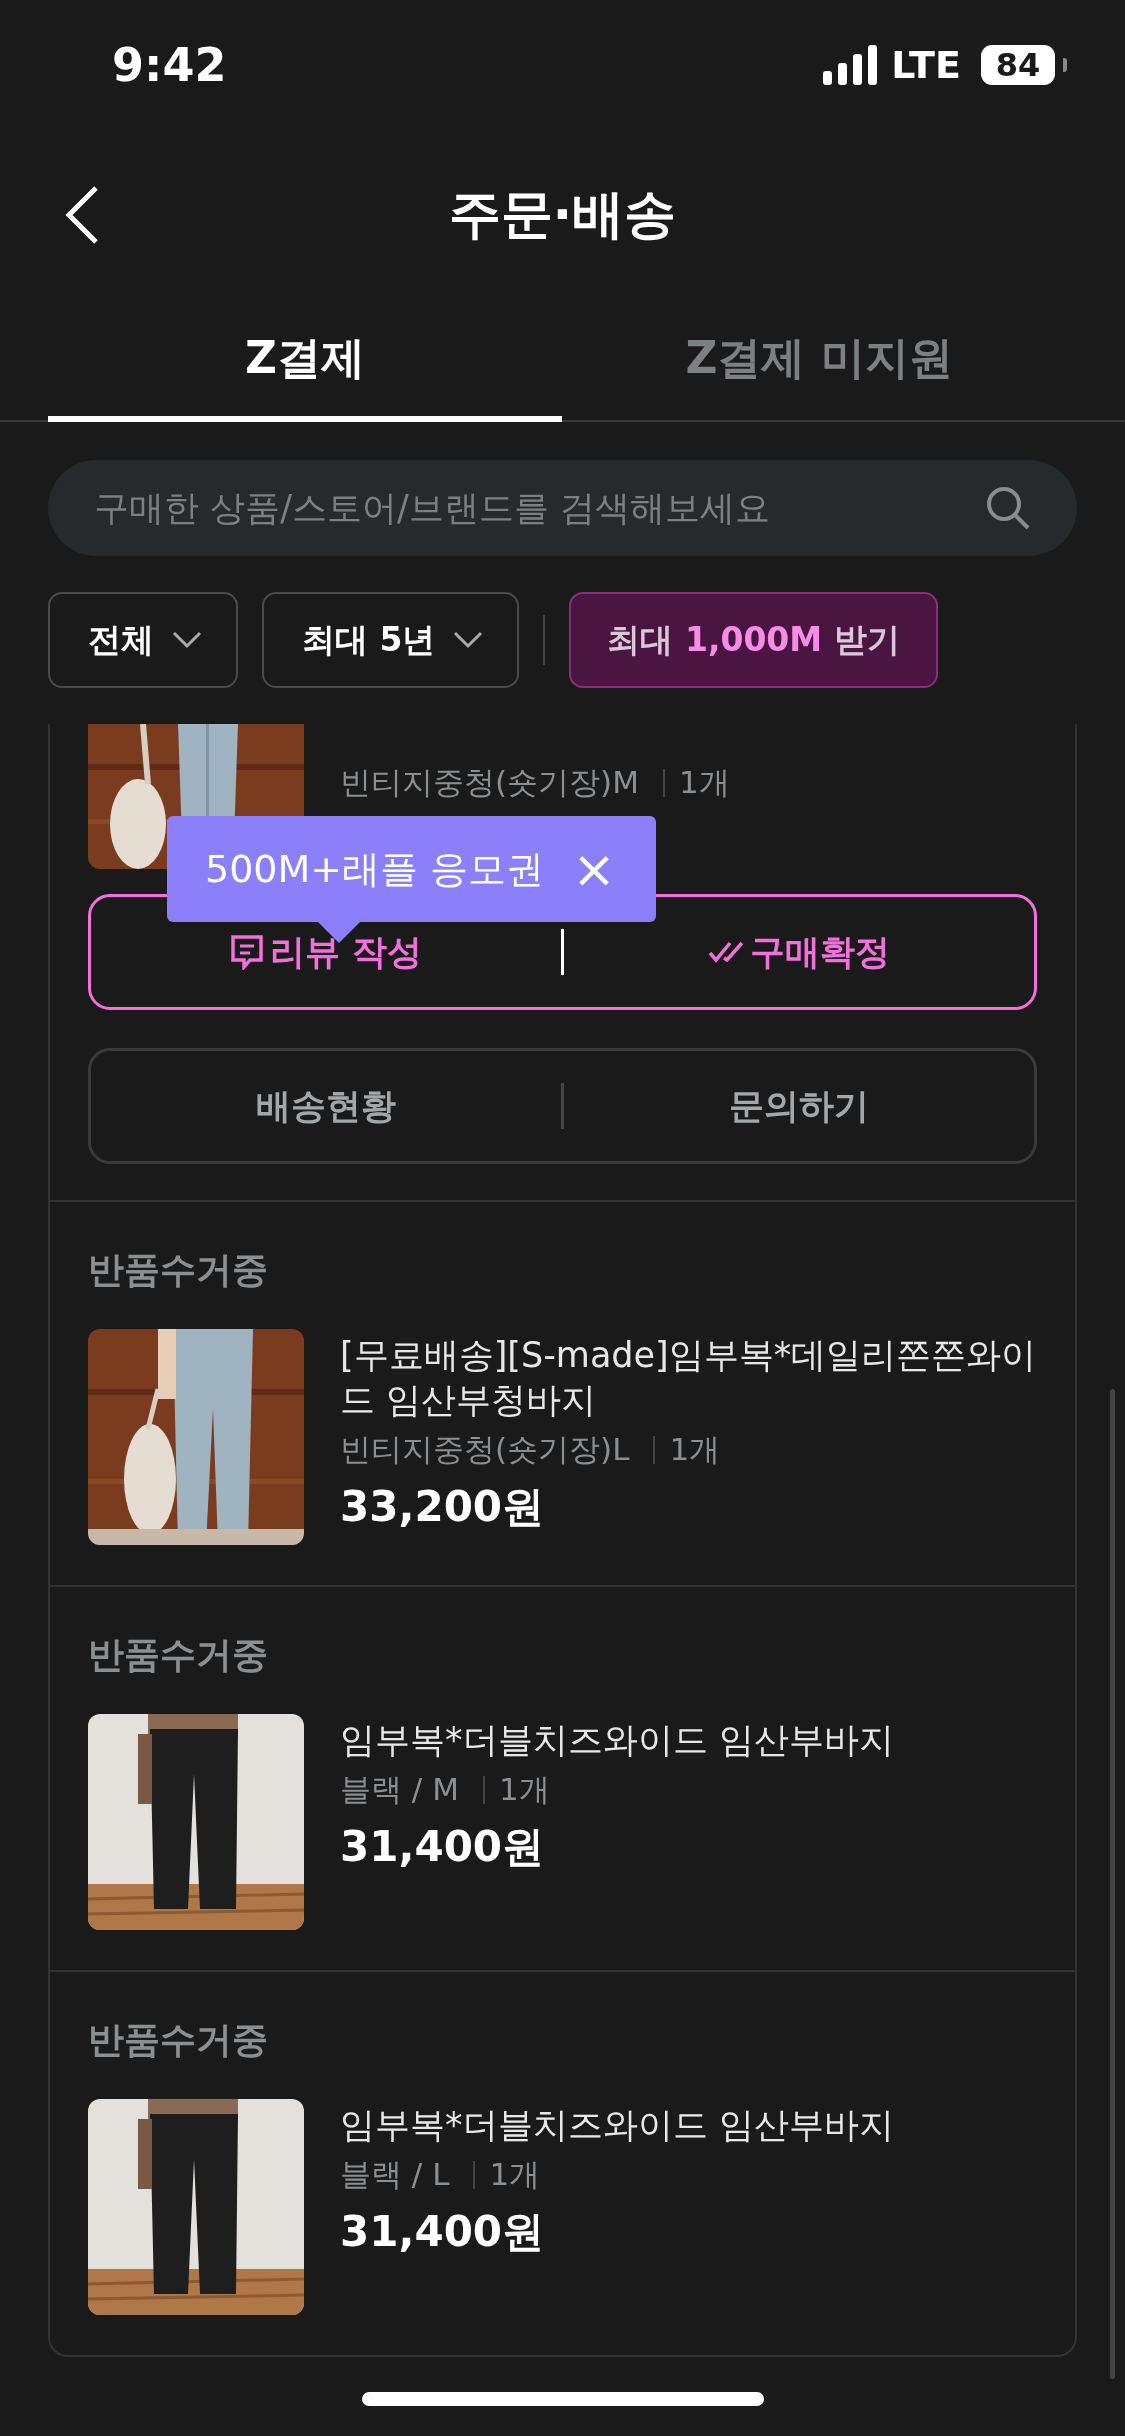 The height and width of the screenshot is (2436, 1125). Describe the element at coordinates (753, 640) in the screenshot. I see `promo-button: 최대 1,000M 받기` at that location.